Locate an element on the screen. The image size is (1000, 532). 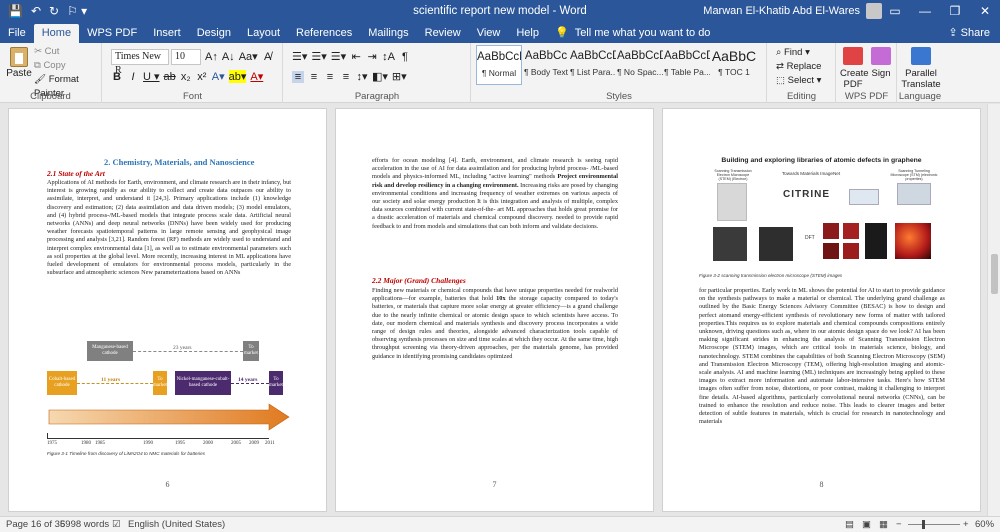
numbering-icon: ☰▾ is located at coordinates (318, 56).